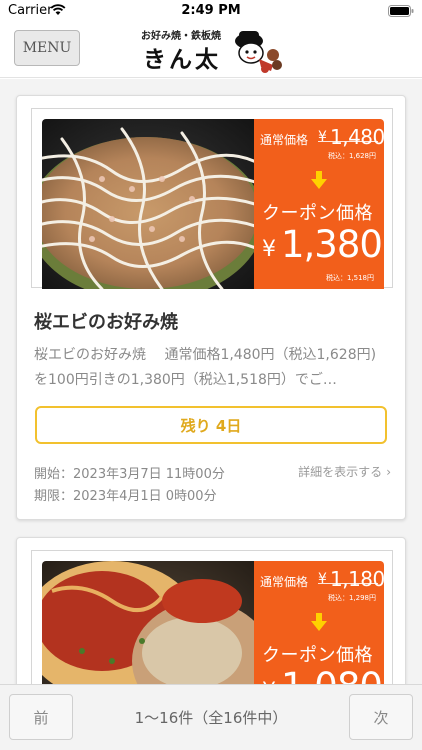  I want to click on logo-name: きん太, so click(182, 60).